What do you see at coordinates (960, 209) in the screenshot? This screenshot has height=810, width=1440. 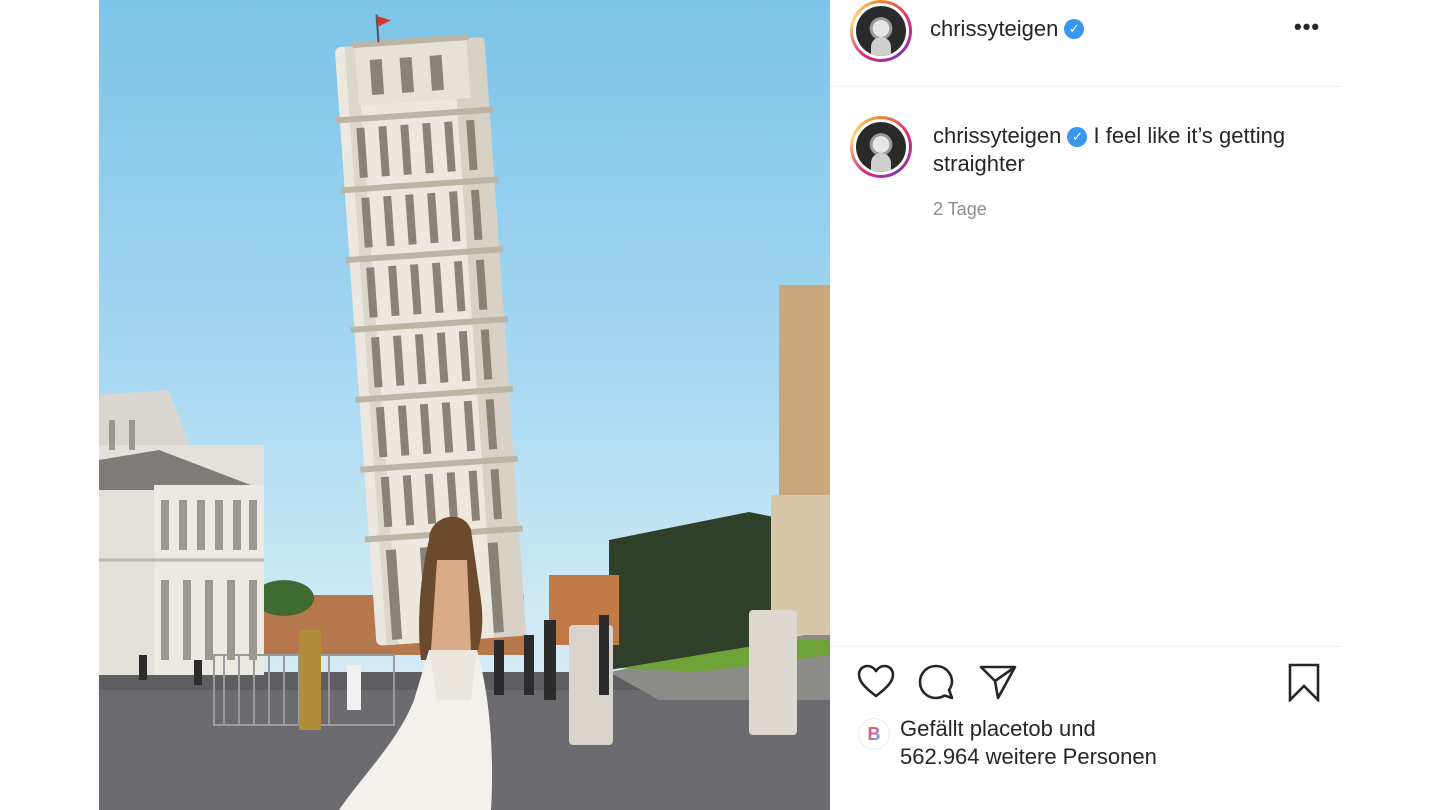 I see `post-timestamp: 2 Tage` at bounding box center [960, 209].